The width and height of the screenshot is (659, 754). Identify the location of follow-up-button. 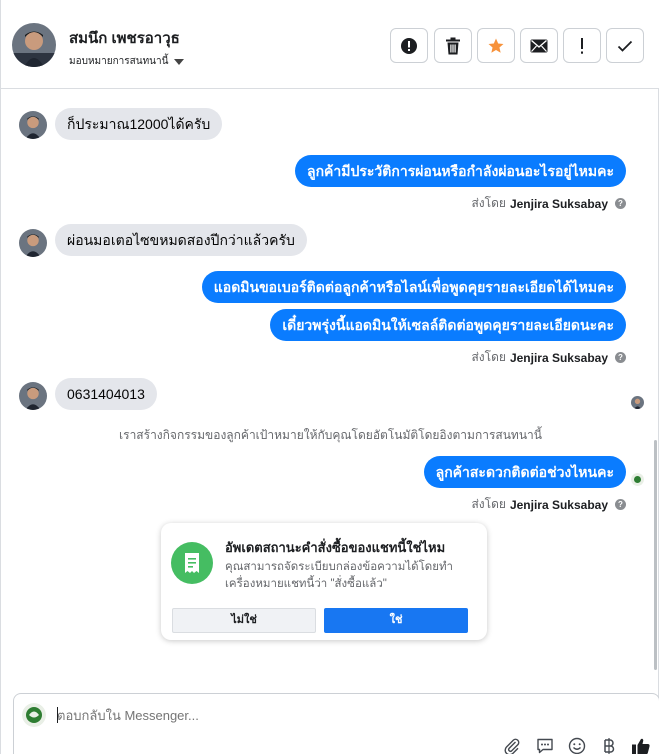
(582, 45).